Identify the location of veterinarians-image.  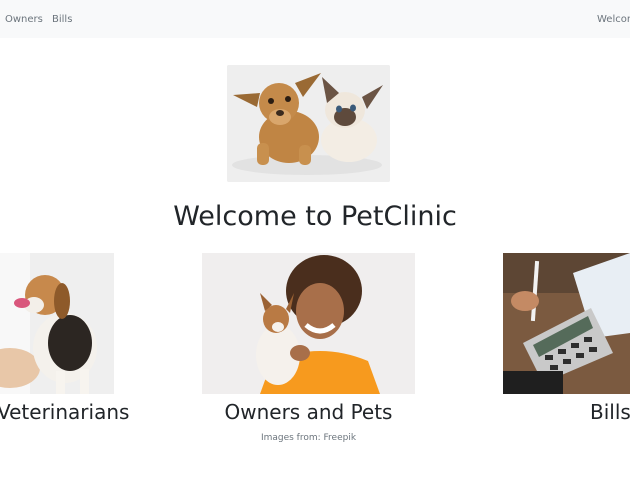
(57, 323).